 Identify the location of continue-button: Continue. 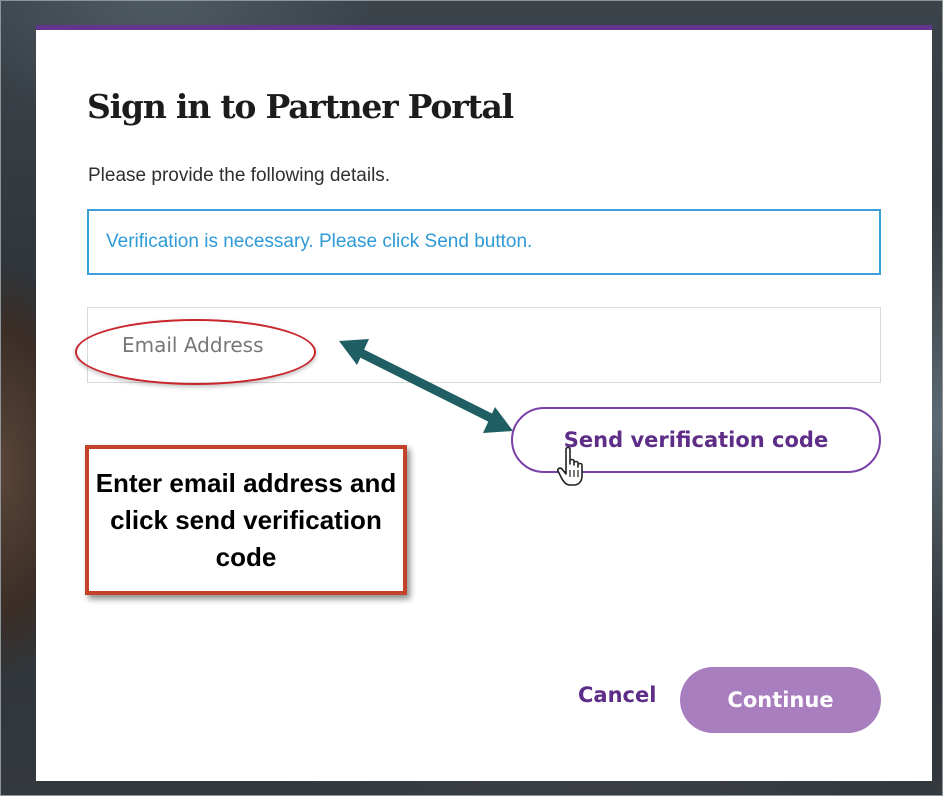
(780, 700).